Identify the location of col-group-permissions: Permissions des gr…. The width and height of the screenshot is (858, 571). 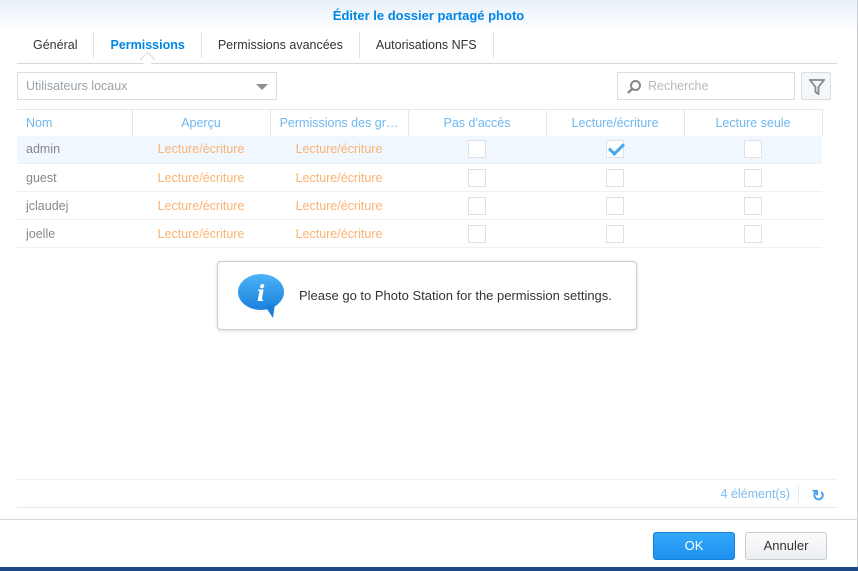
(338, 122).